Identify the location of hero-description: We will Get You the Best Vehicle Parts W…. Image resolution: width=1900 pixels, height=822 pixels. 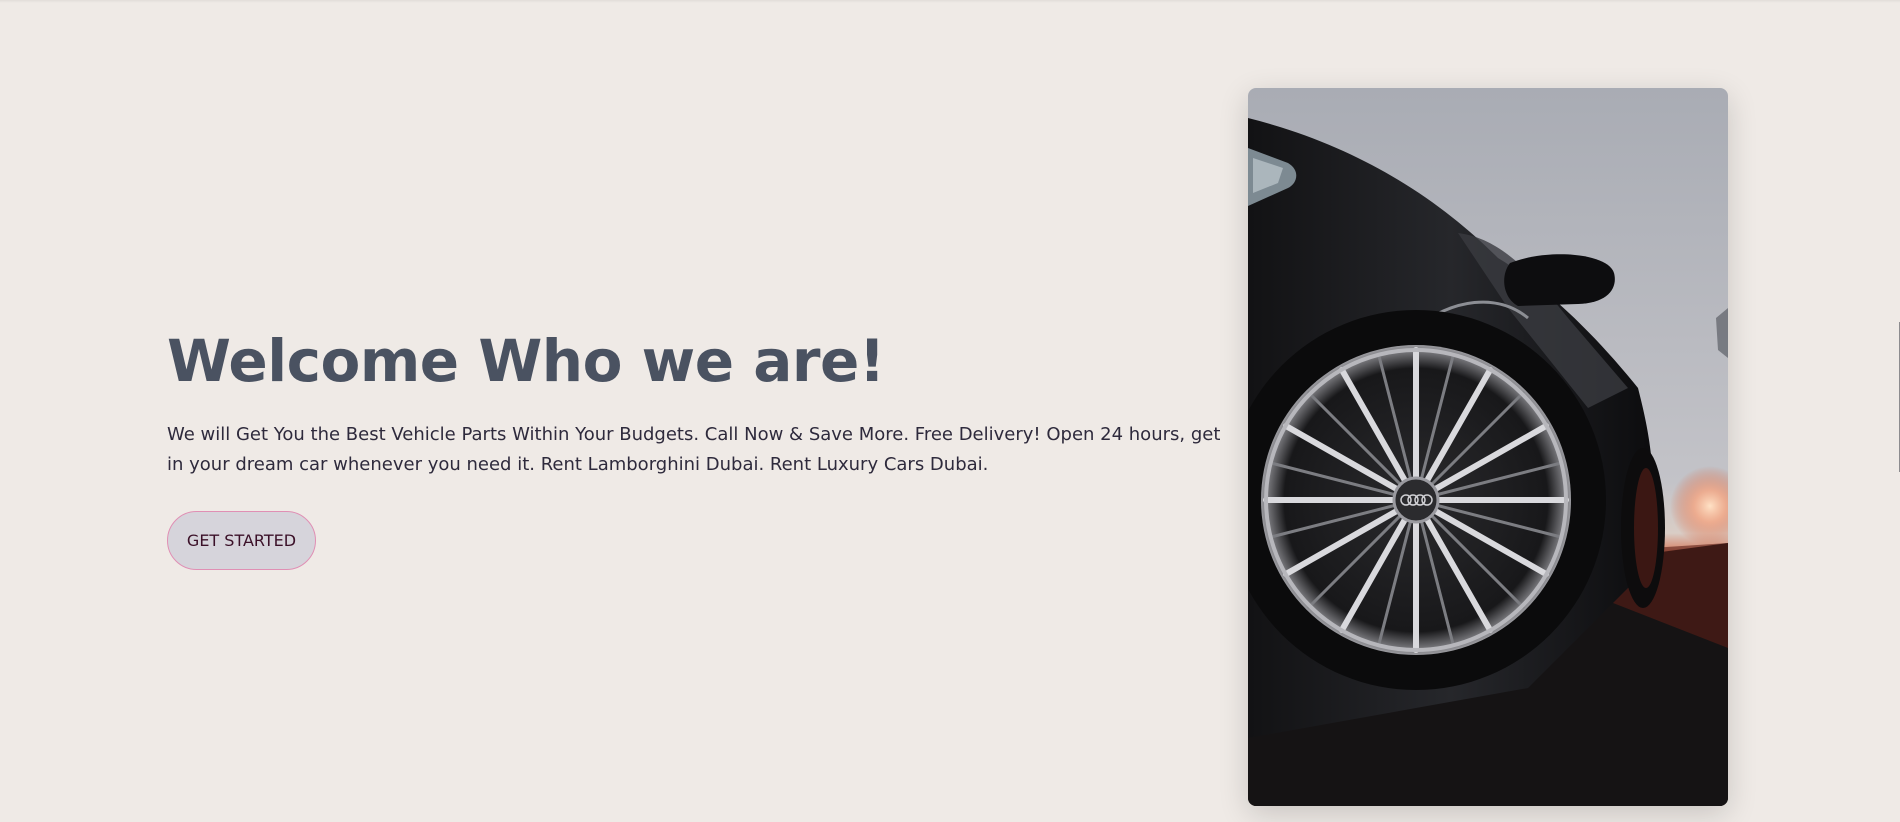
(694, 449).